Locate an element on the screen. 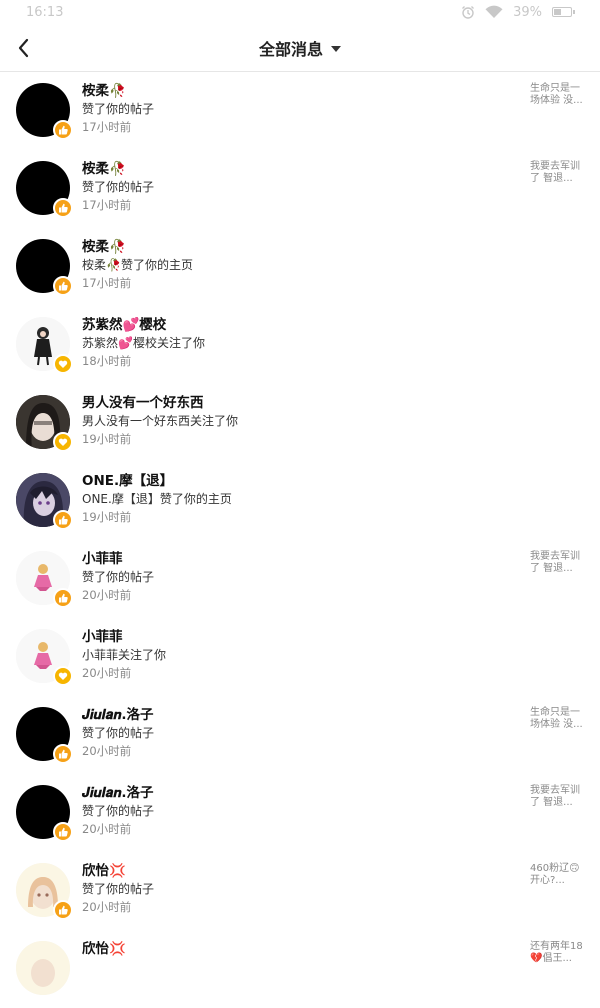 The width and height of the screenshot is (600, 1008). user-name: 男人没有一个好东西 is located at coordinates (301, 403).